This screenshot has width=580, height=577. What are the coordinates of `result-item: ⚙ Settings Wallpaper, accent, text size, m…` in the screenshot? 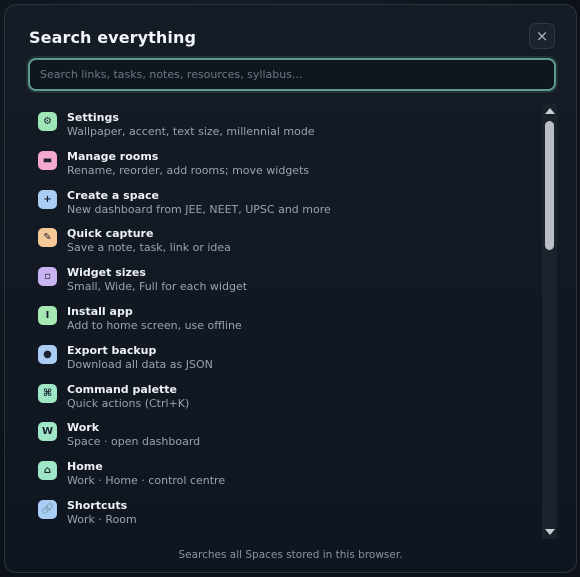 It's located at (285, 121).